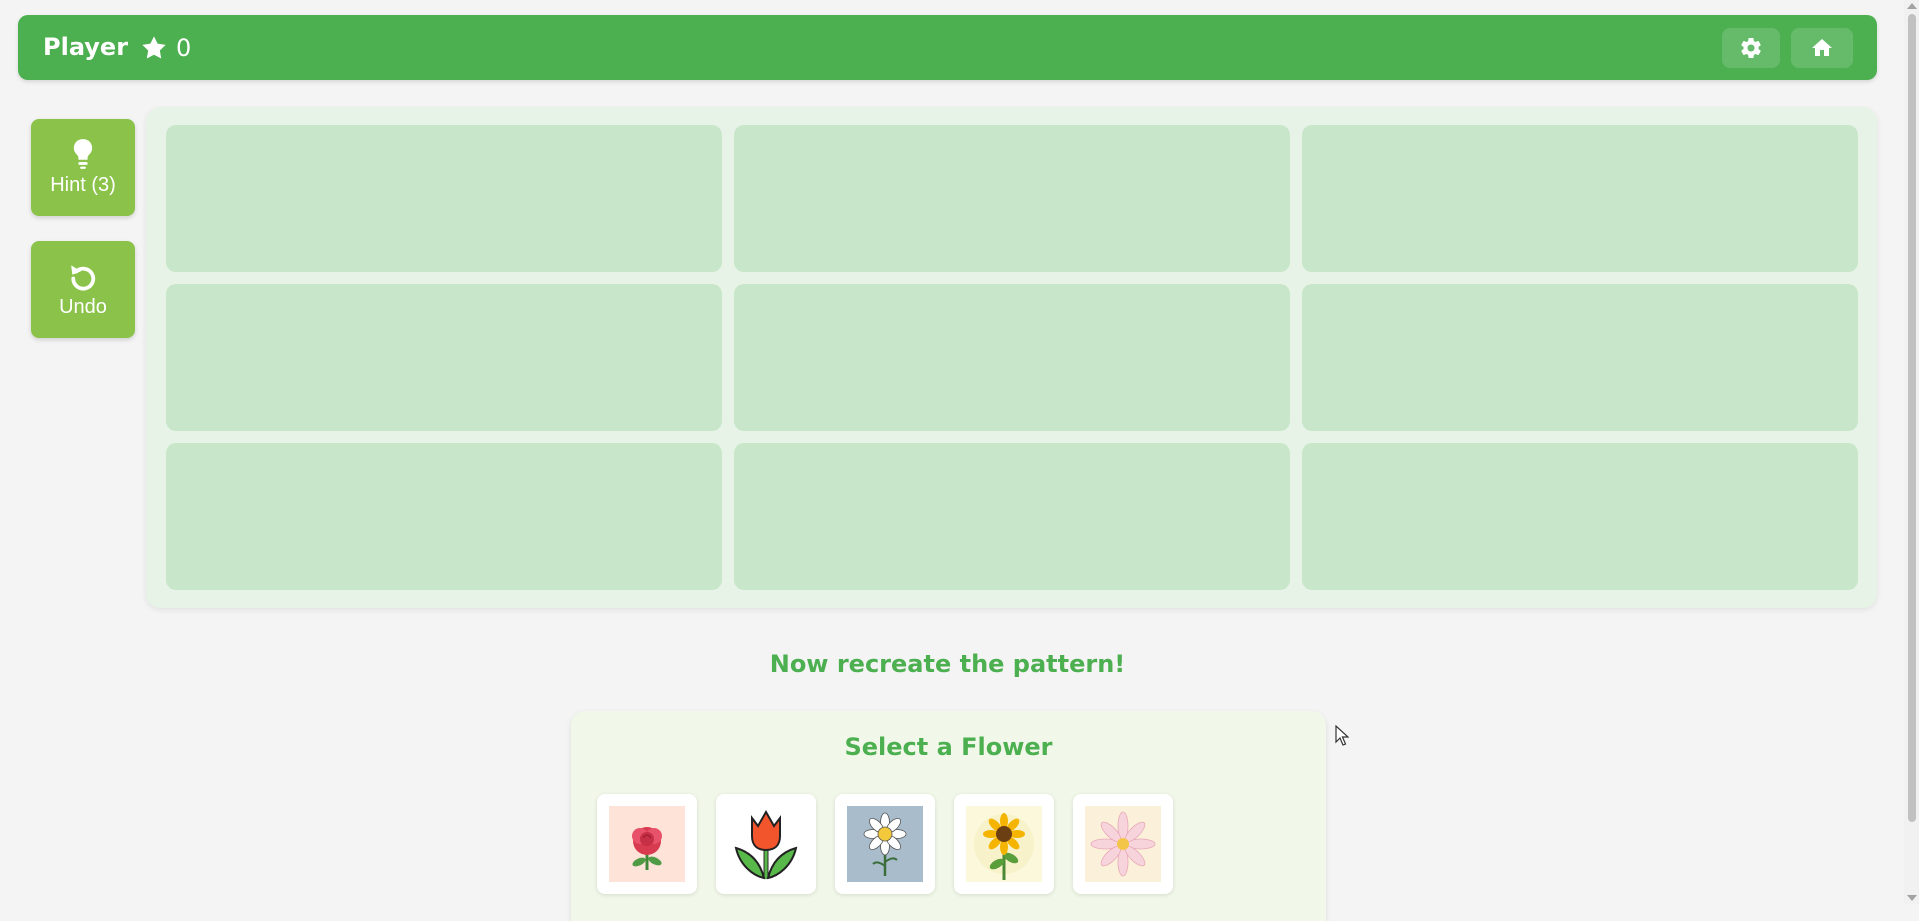  I want to click on flower-option-sunflower, so click(1004, 844).